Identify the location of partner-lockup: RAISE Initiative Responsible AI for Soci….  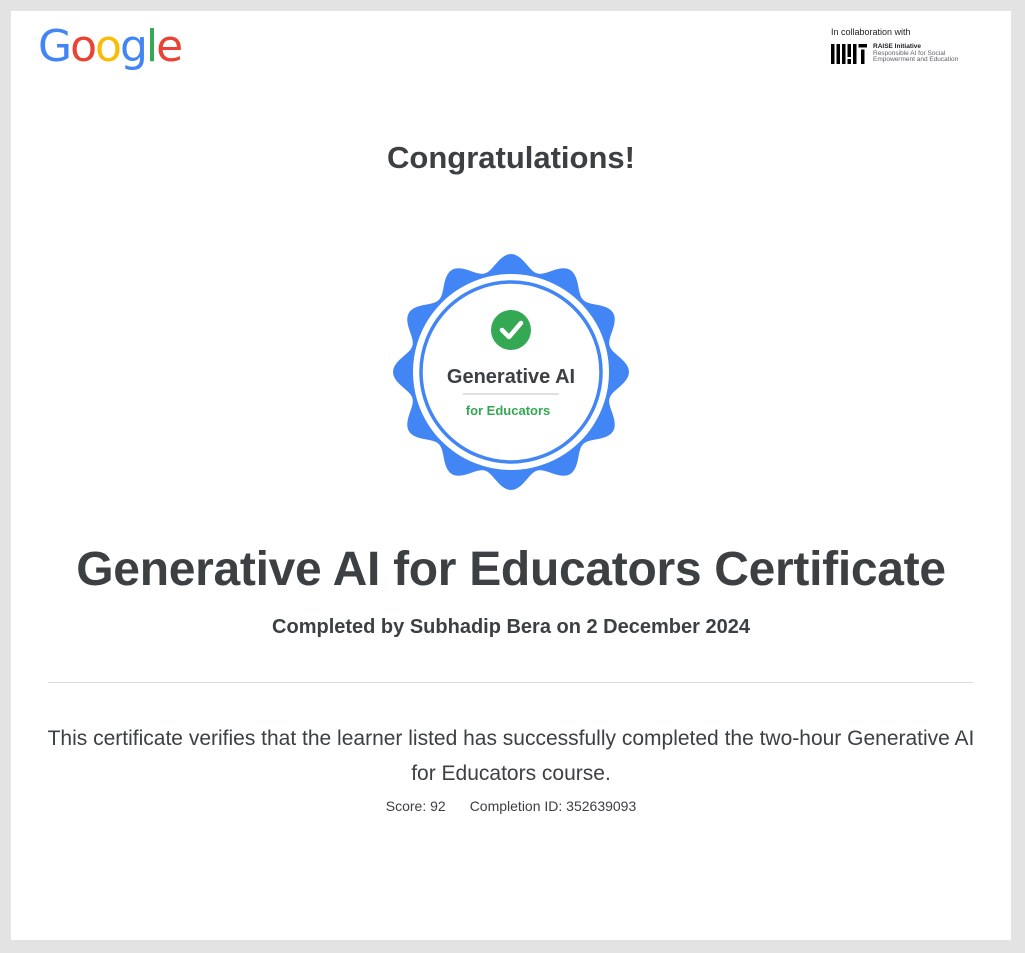
(895, 53).